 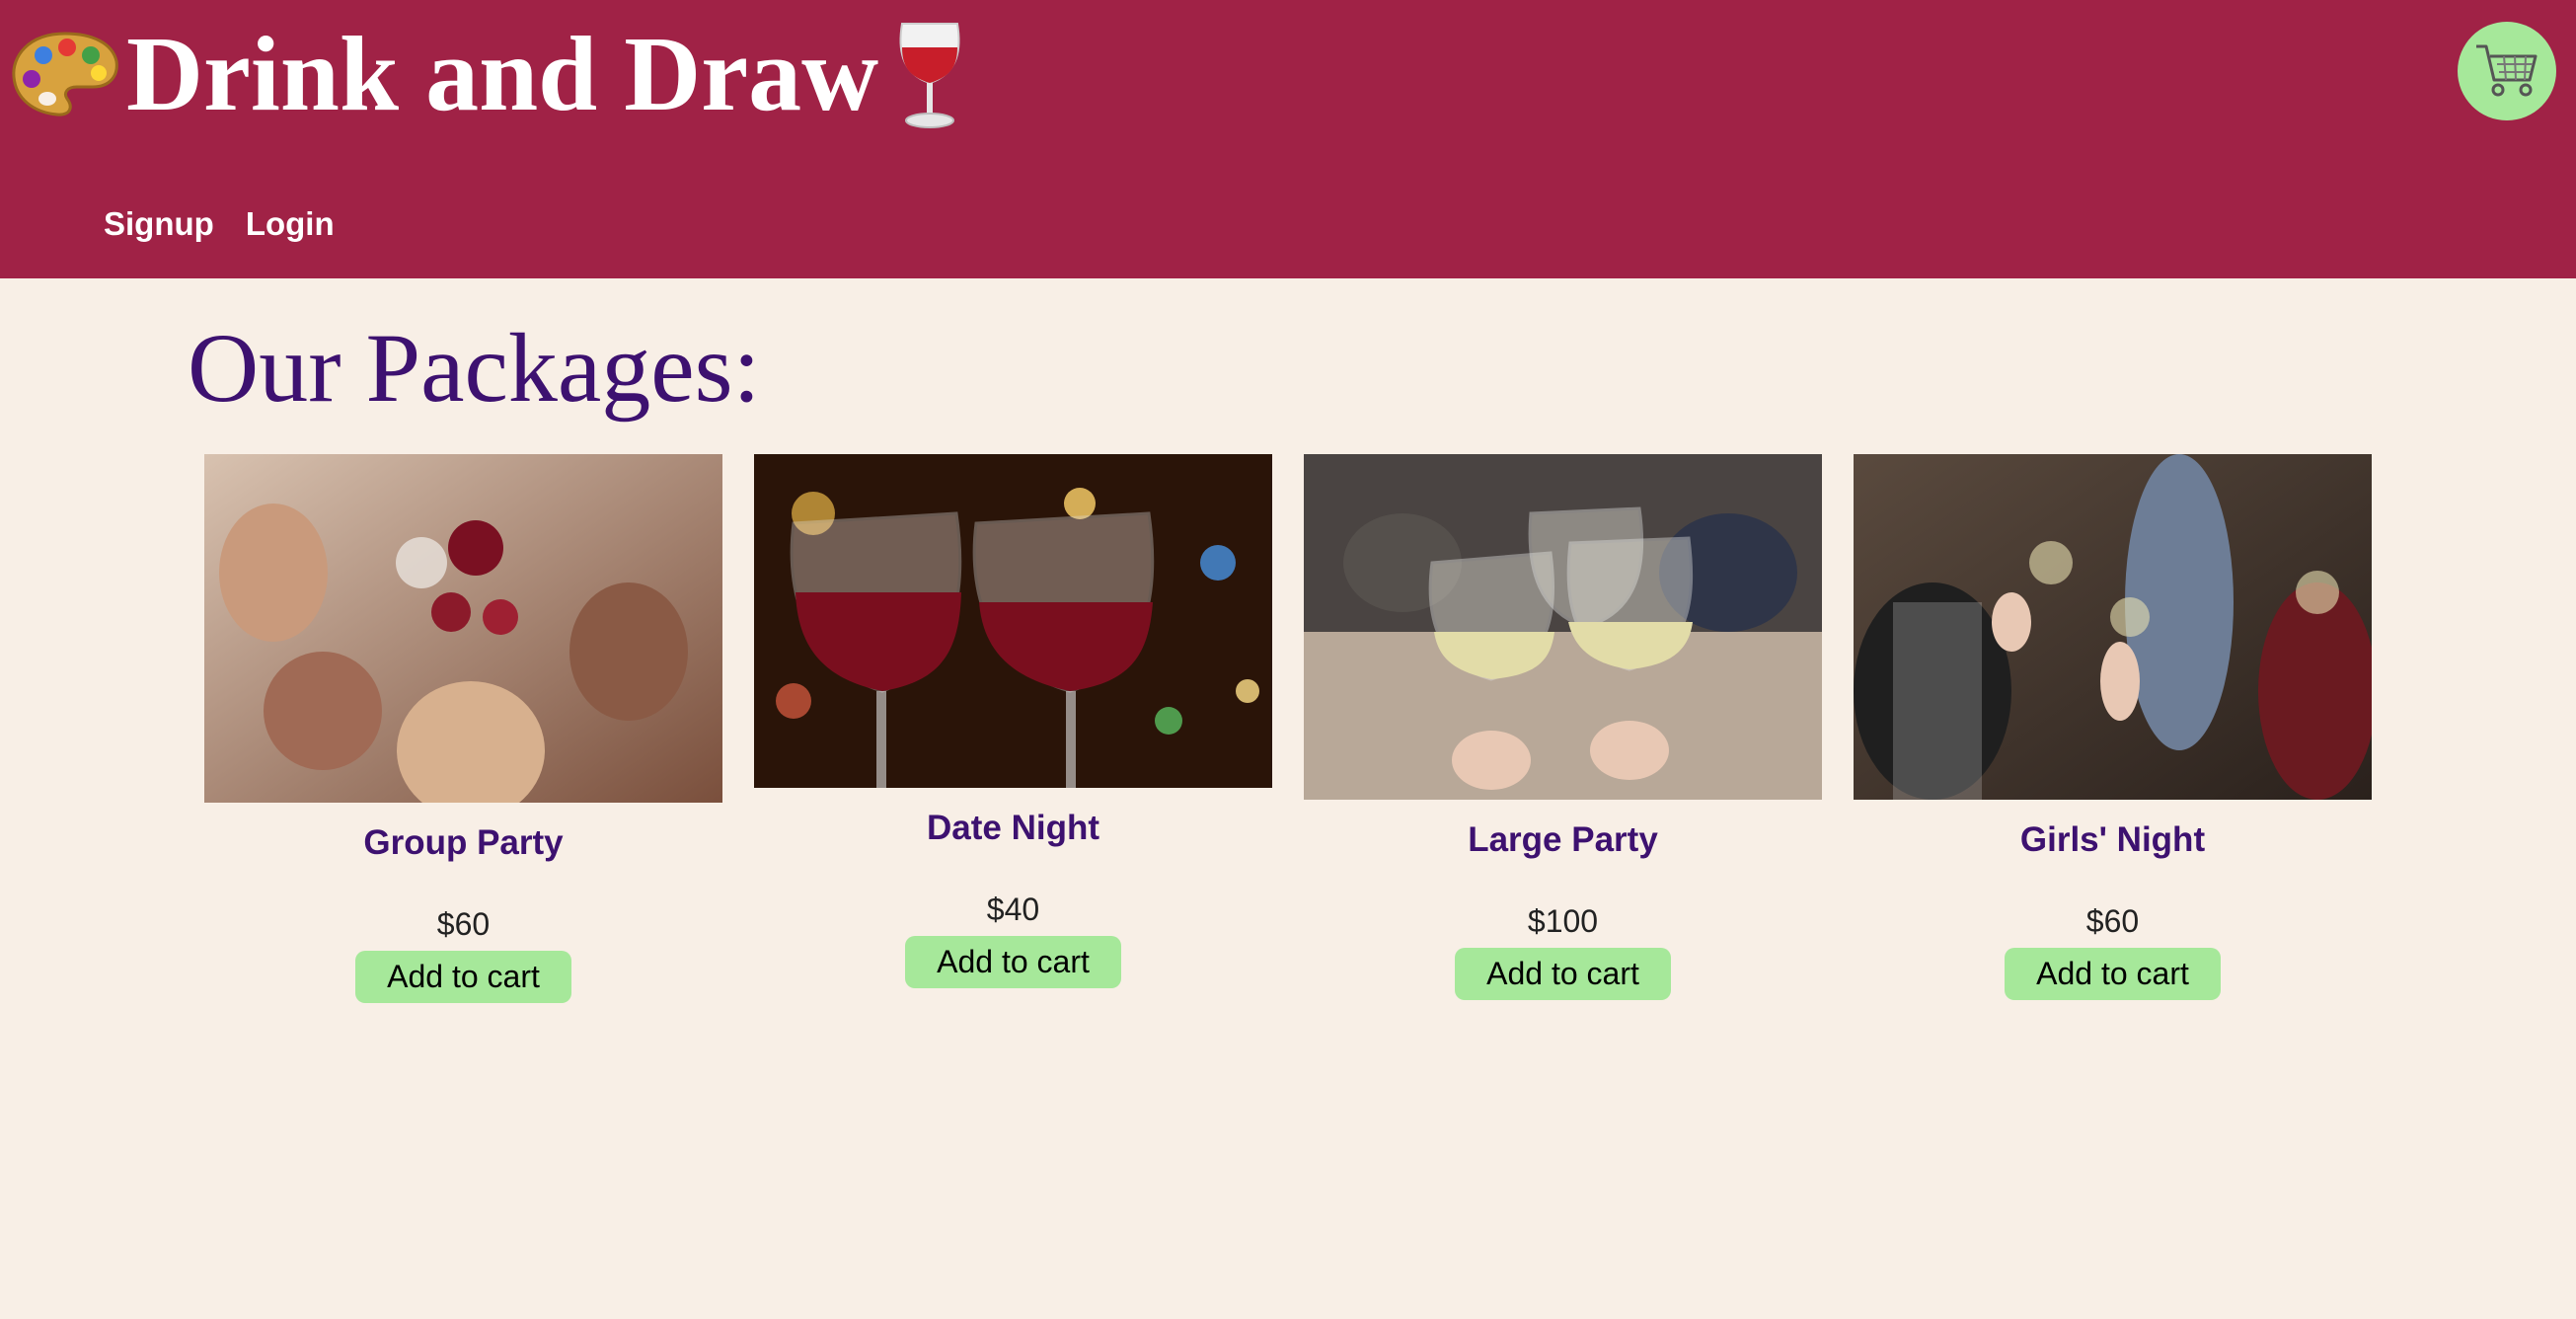 I want to click on package-card-date-night: Date Night $40 Add to cart, so click(x=1013, y=722).